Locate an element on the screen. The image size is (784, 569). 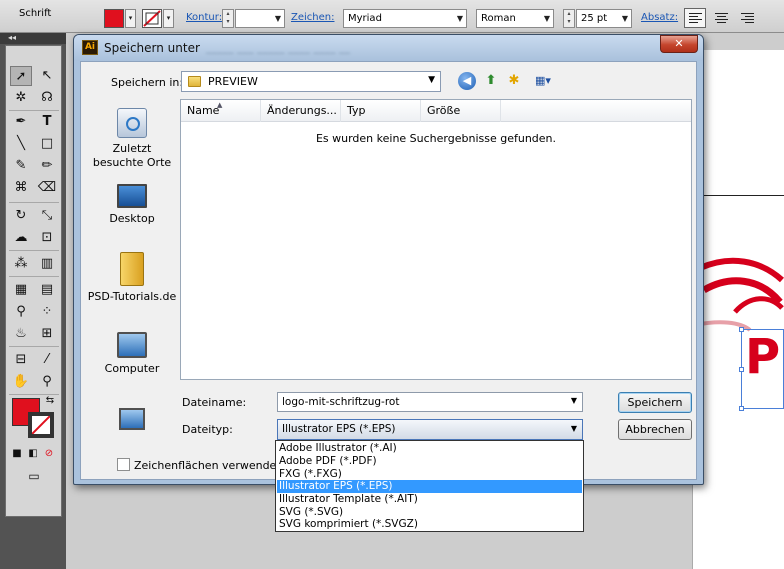
font-size-value: 25 pt is located at coordinates (594, 18).